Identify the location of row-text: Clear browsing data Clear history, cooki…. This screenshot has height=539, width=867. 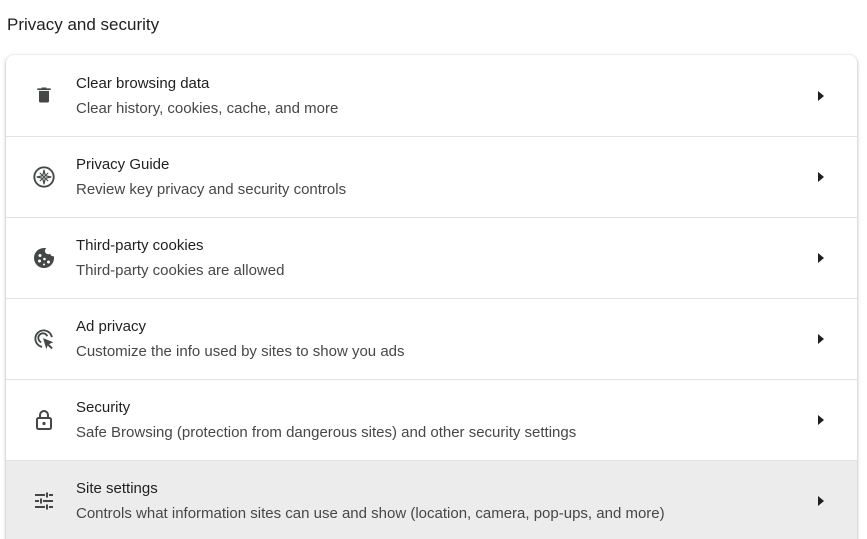
(207, 96).